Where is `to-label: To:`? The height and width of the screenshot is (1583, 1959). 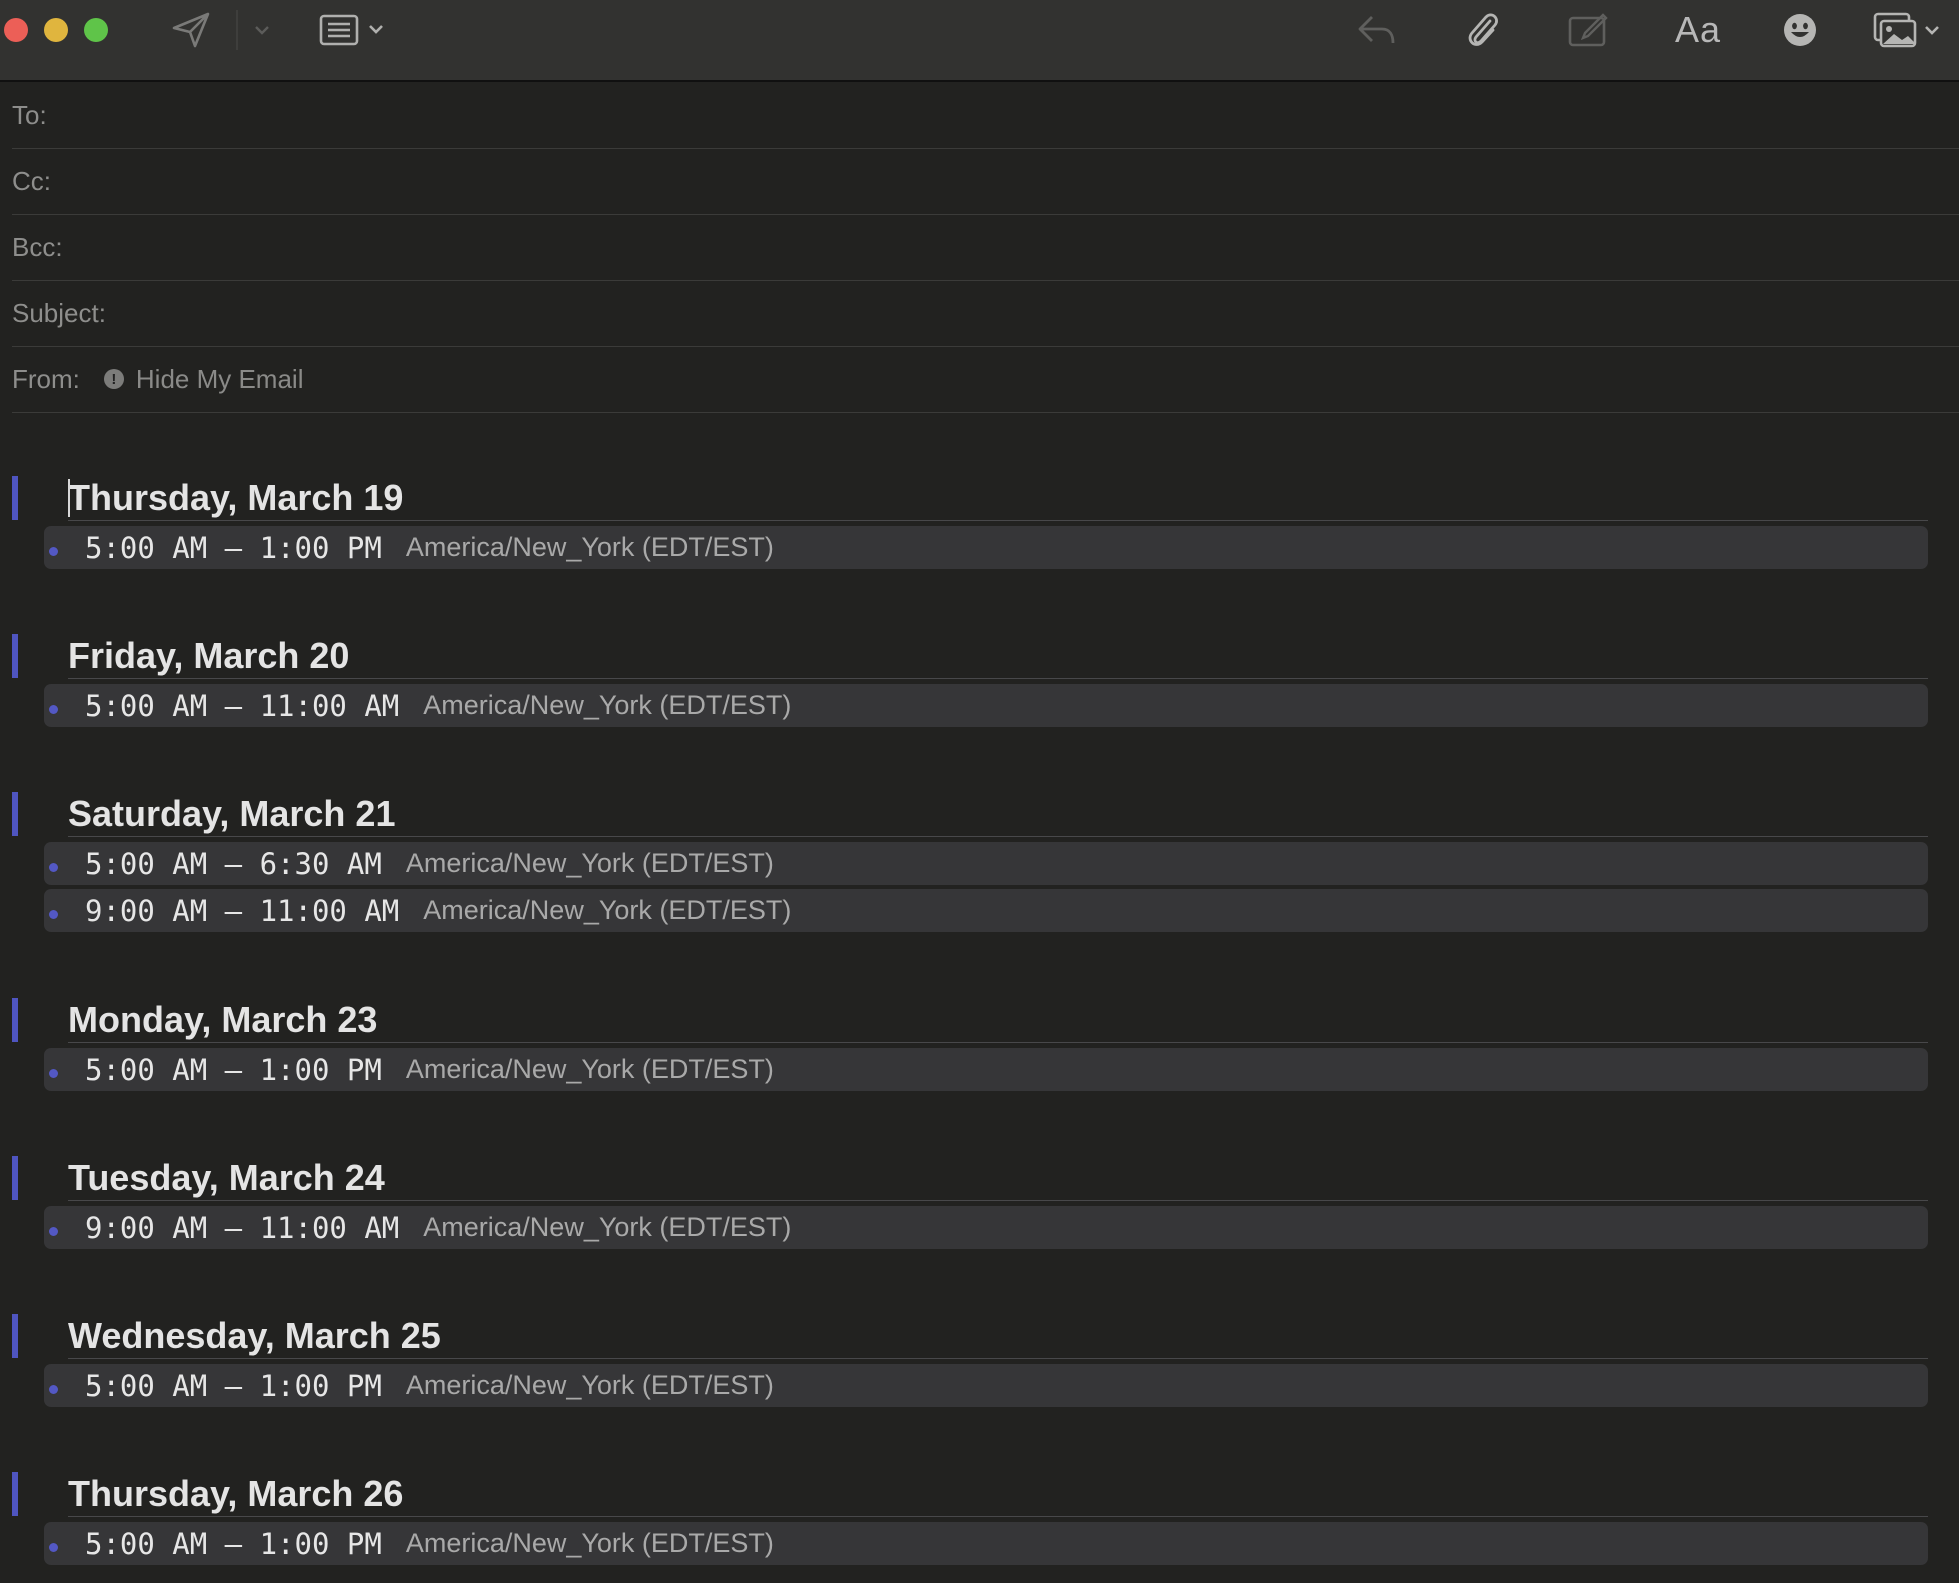 to-label: To: is located at coordinates (29, 114).